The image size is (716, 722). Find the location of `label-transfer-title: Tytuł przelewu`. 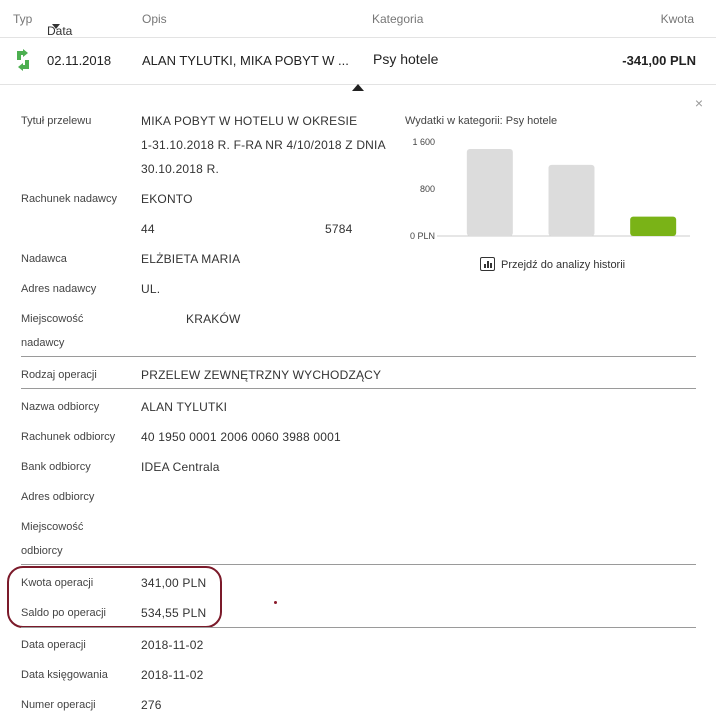

label-transfer-title: Tytuł przelewu is located at coordinates (56, 121).